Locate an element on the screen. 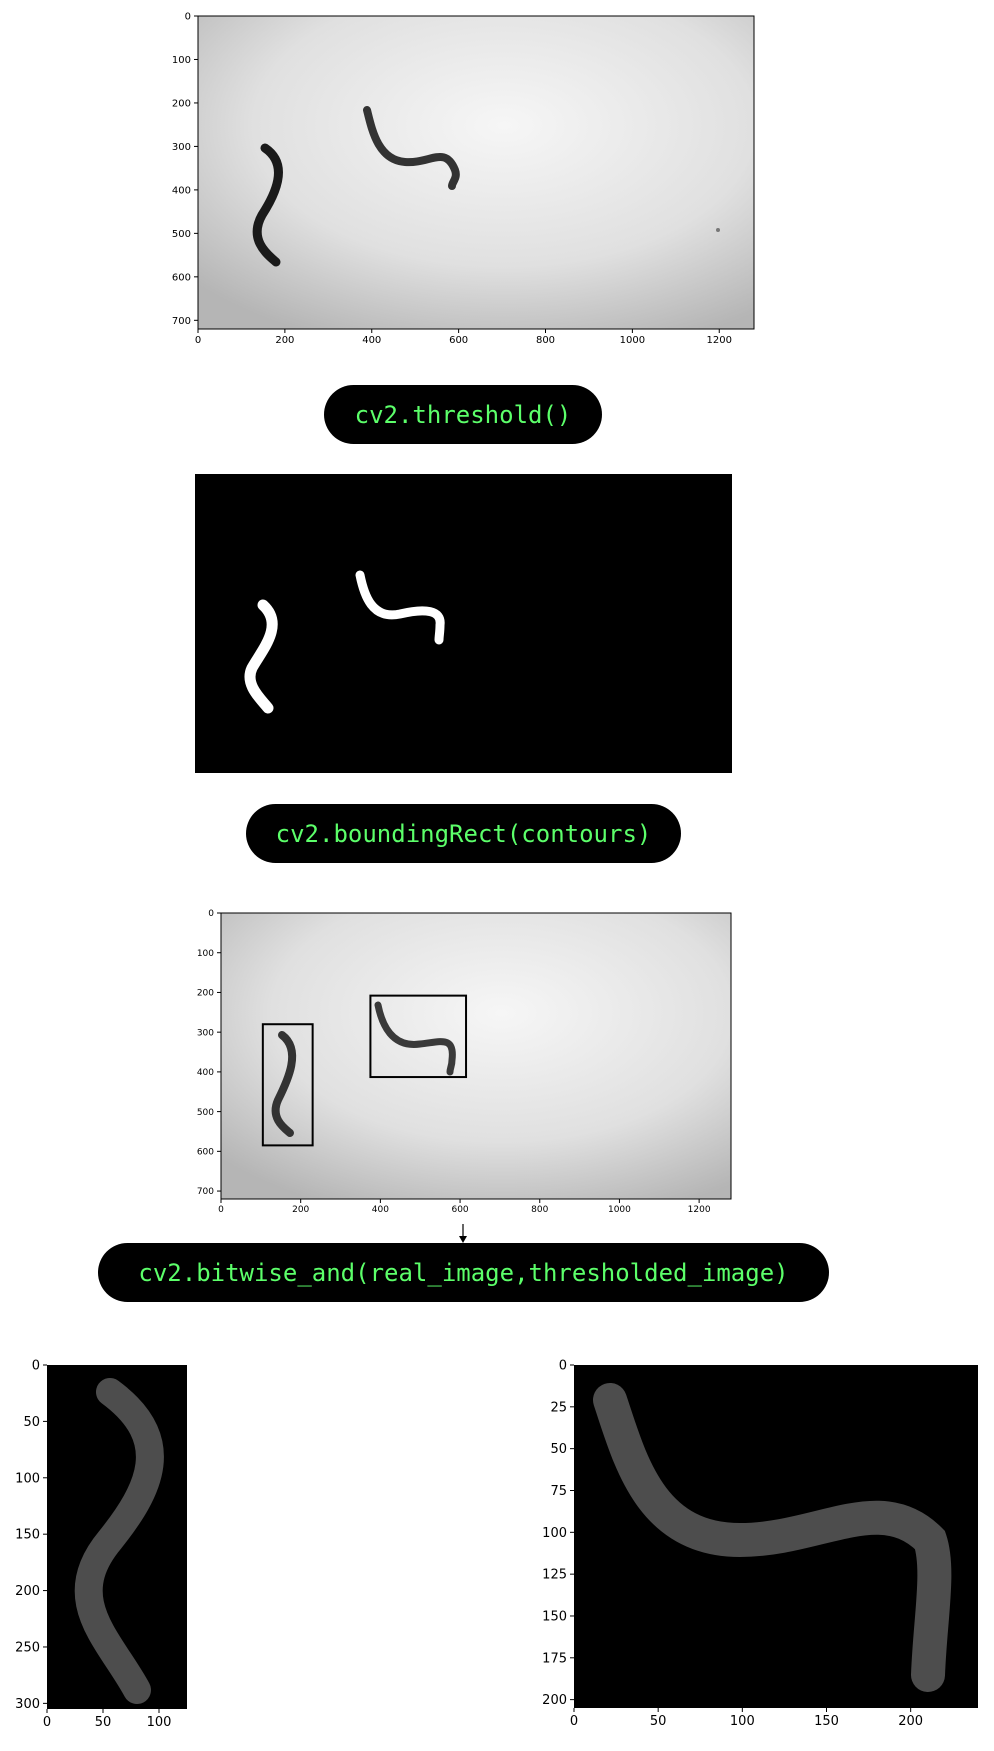 The image size is (994, 1751). y-tick-label: 75 is located at coordinates (558, 1491).